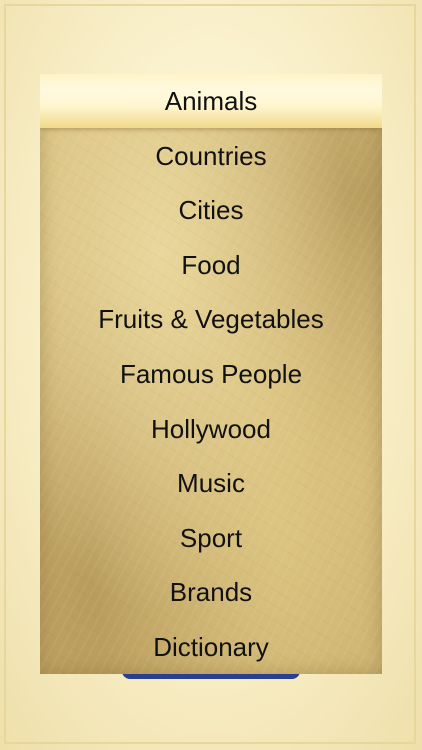 The width and height of the screenshot is (422, 750). I want to click on category-item-music: Music, so click(211, 483).